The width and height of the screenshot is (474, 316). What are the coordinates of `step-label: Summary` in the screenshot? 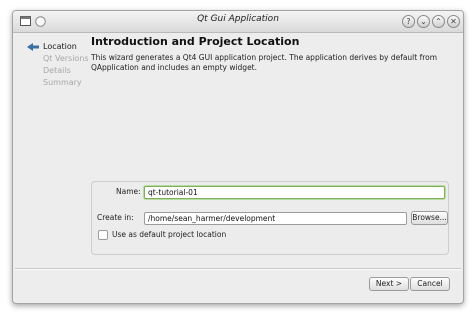 It's located at (62, 82).